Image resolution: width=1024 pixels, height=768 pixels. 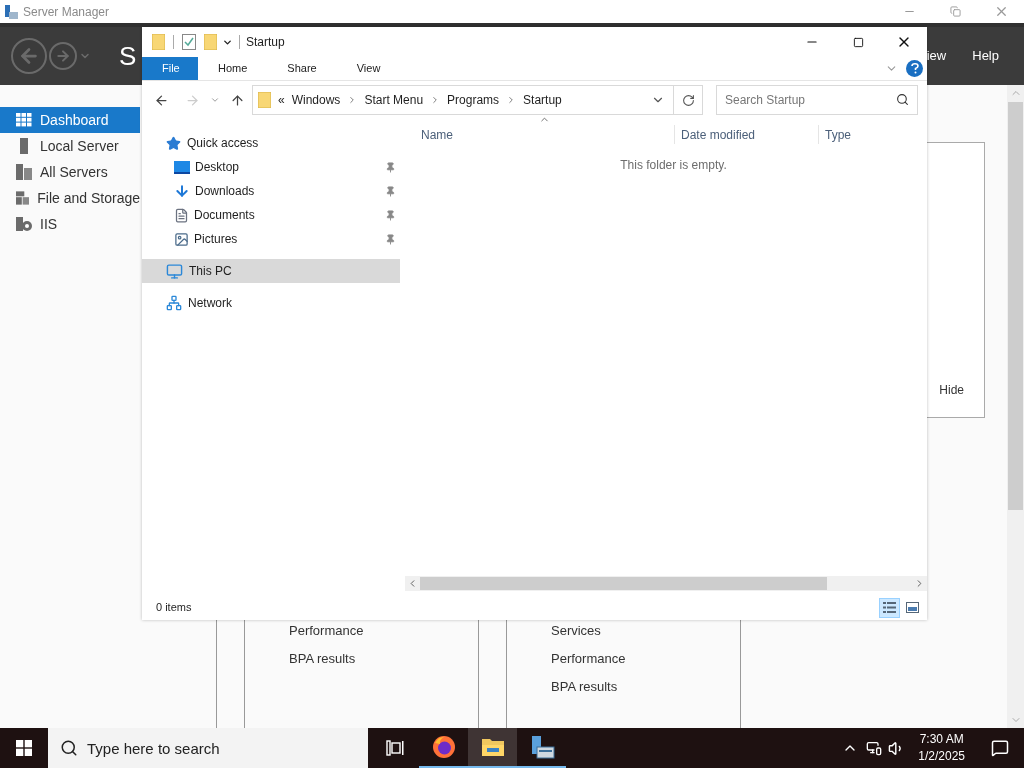 What do you see at coordinates (473, 100) in the screenshot?
I see `breadcrumb-item: Programs` at bounding box center [473, 100].